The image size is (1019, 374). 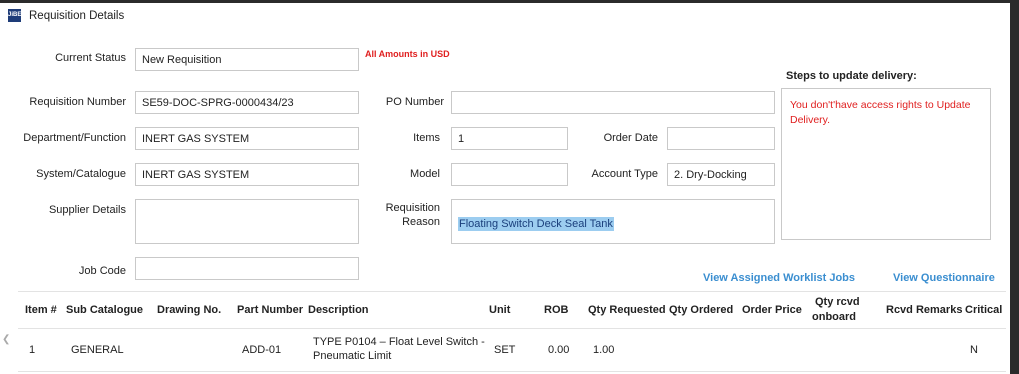 I want to click on cell-unit: SET, so click(x=505, y=350).